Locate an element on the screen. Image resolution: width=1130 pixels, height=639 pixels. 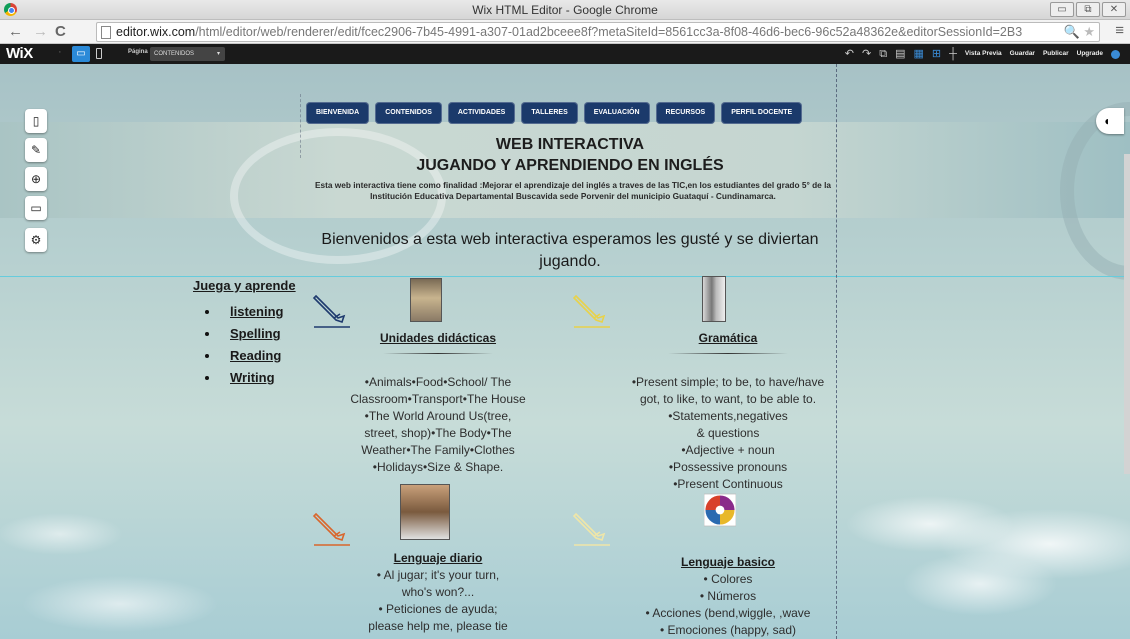
nav-evaluacion: EVALUACIÓN is located at coordinates (616, 113).